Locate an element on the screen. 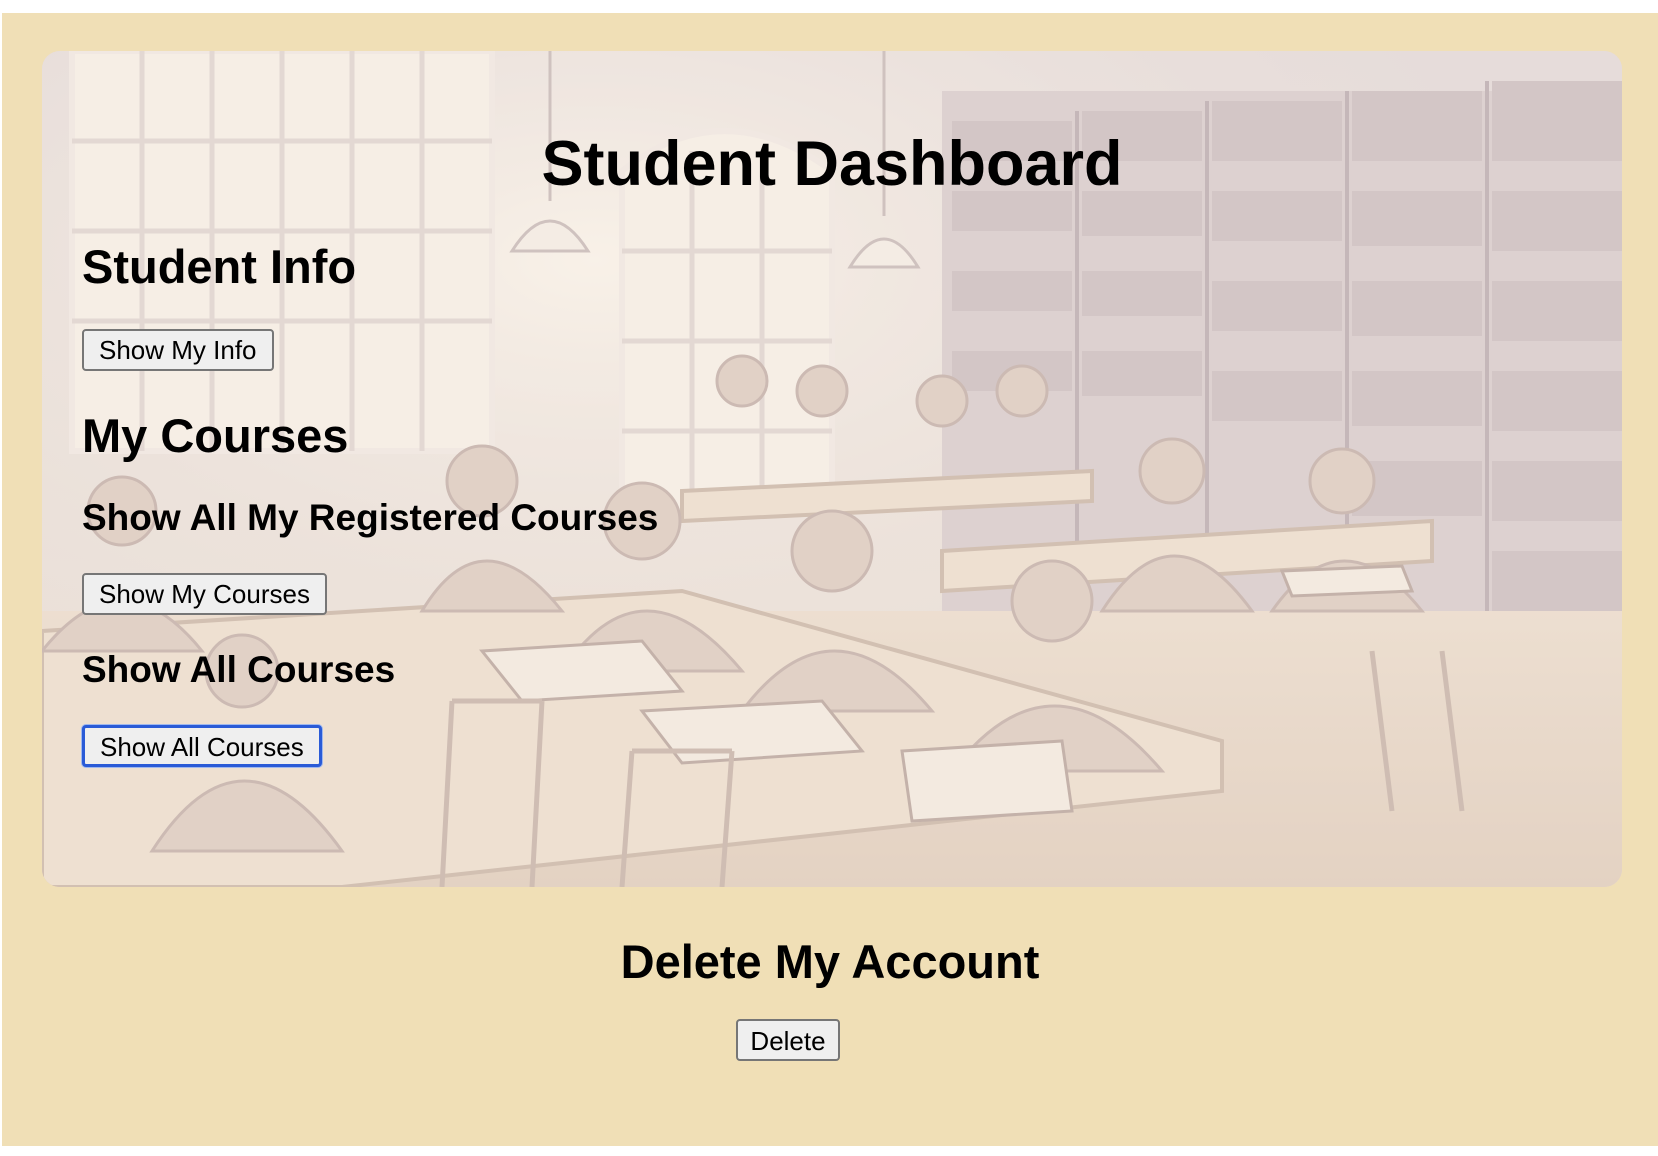 The width and height of the screenshot is (1658, 1156). my-courses-heading: My Courses is located at coordinates (215, 435).